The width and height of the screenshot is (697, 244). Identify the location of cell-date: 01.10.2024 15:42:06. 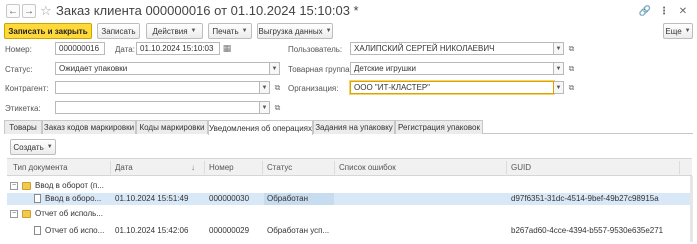
(152, 230).